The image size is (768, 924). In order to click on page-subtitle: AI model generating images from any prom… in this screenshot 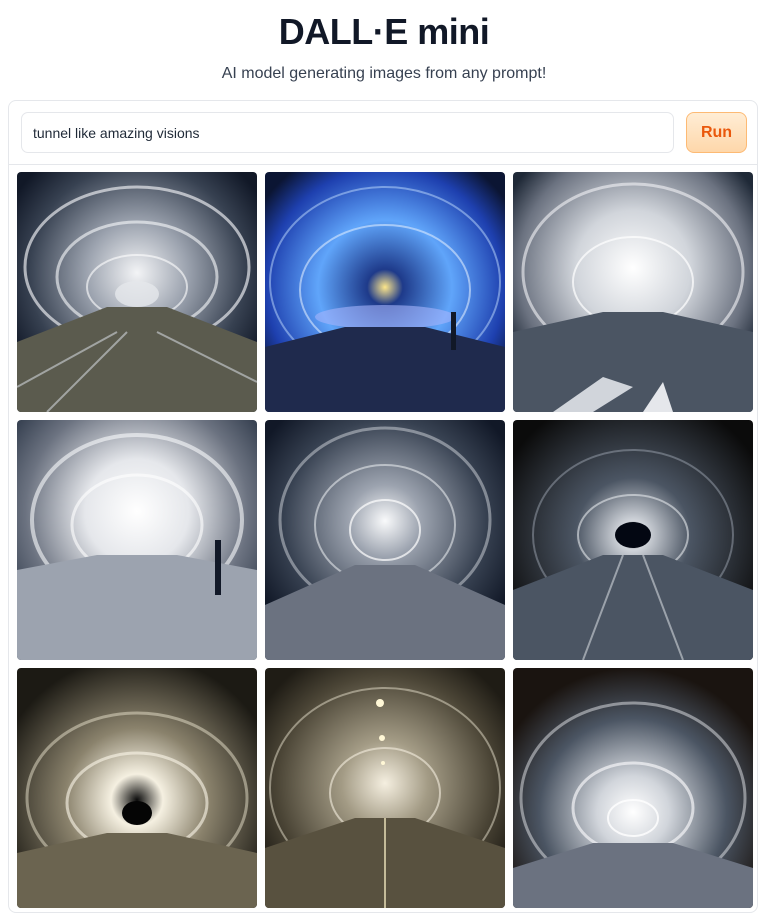, I will do `click(384, 73)`.